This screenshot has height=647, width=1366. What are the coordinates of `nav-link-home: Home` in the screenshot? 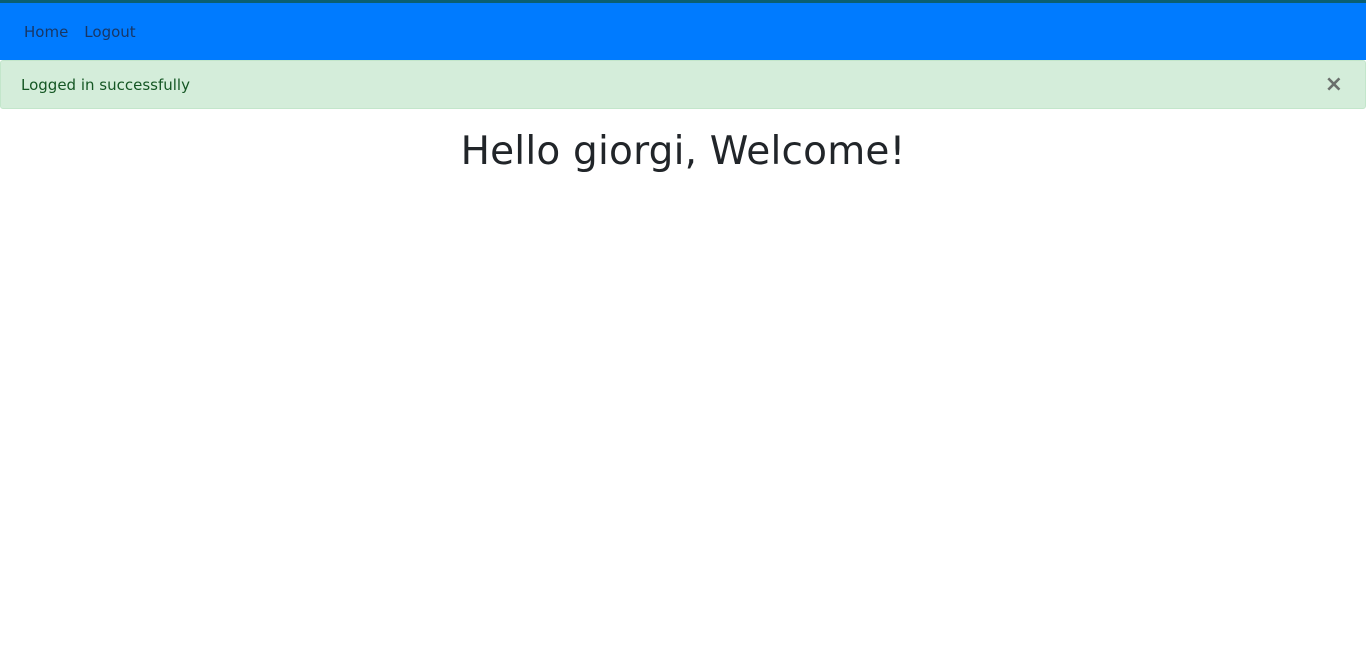 It's located at (46, 32).